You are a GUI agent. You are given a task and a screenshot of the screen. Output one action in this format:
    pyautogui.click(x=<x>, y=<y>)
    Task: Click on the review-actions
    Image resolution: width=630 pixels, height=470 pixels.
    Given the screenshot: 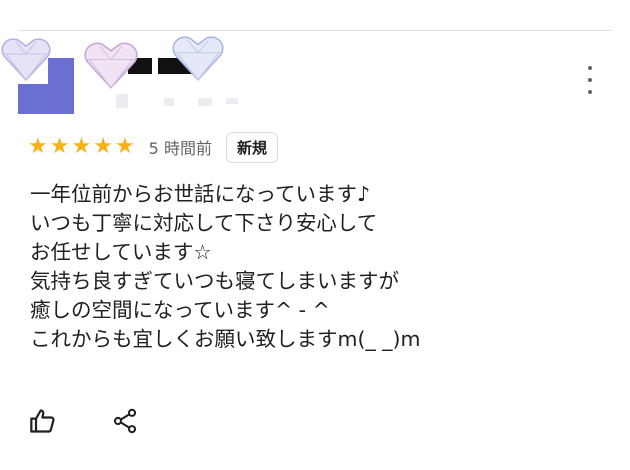 What is the action you would take?
    pyautogui.click(x=84, y=421)
    